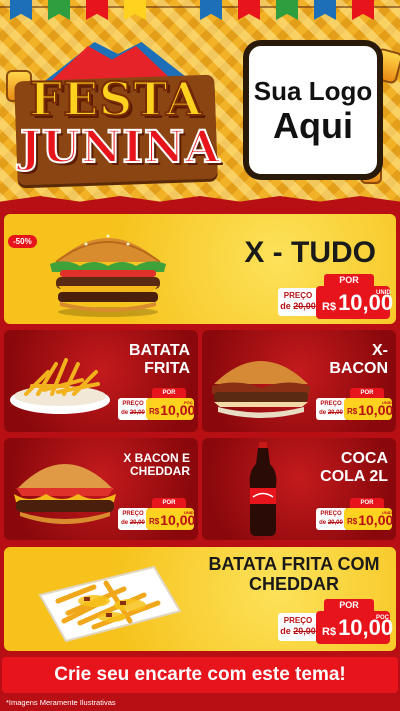 This screenshot has width=400, height=711. What do you see at coordinates (156, 465) in the screenshot?
I see `product-name: X BACON E CHEDDAR` at bounding box center [156, 465].